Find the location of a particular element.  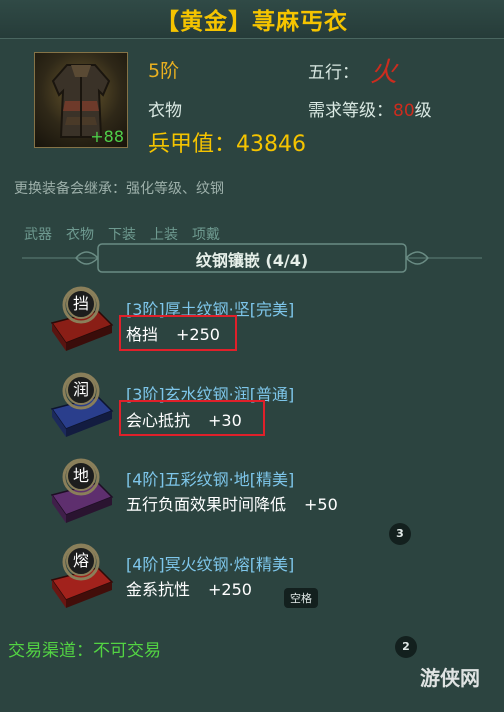

gem-stat-value-4: +250 is located at coordinates (230, 589).